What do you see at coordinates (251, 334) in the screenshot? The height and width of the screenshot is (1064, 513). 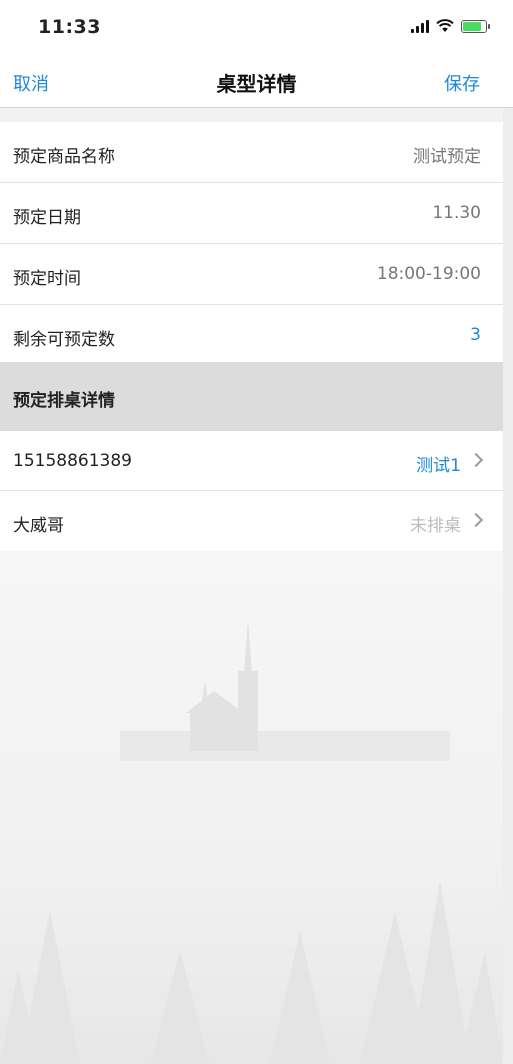 I see `detail-row-remaining: 剩余可预定数 3` at bounding box center [251, 334].